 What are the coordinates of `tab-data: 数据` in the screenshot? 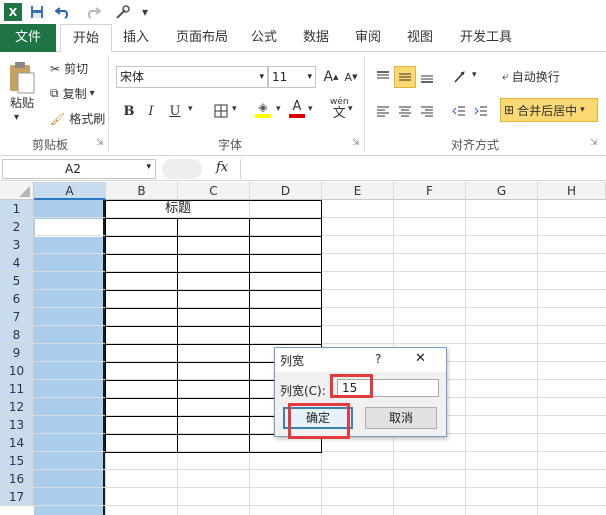 It's located at (316, 38).